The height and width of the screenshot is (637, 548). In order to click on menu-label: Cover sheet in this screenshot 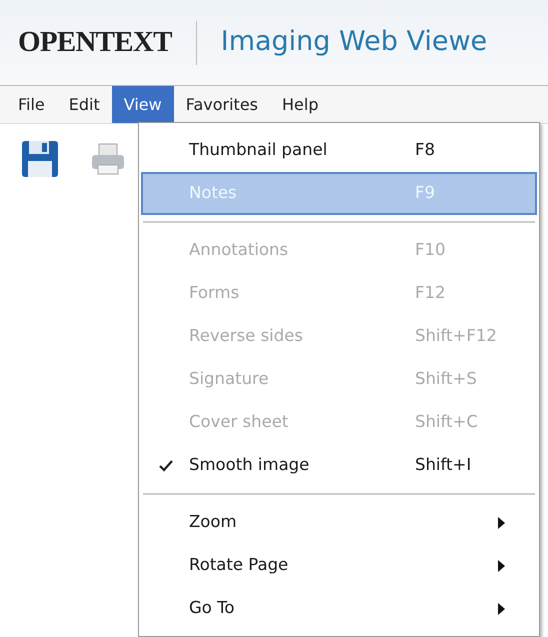, I will do `click(239, 422)`.